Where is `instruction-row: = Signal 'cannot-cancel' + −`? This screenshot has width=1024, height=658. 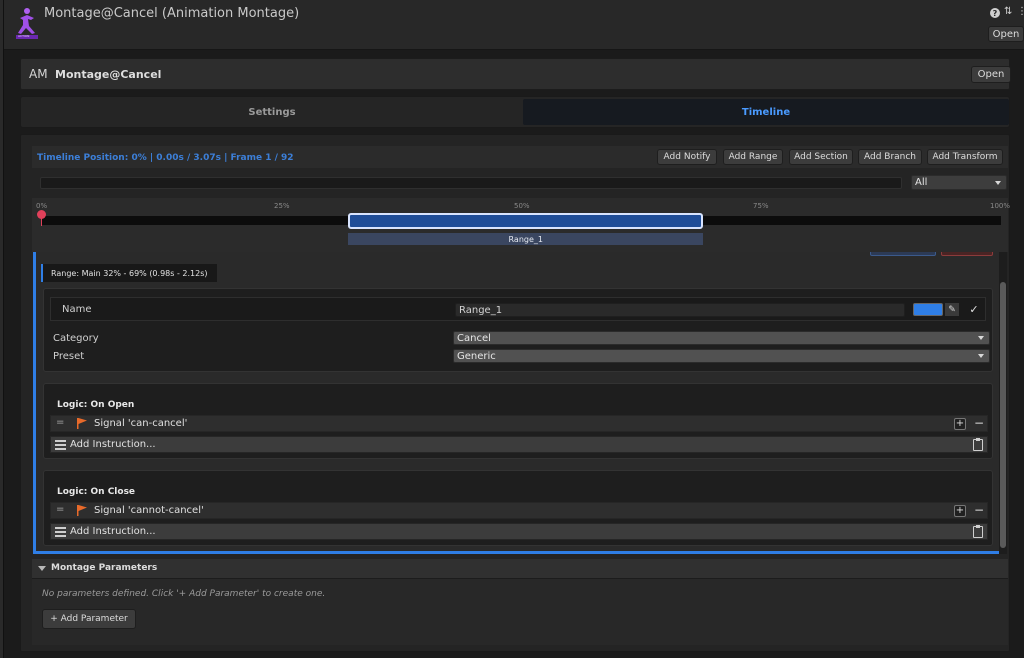 instruction-row: = Signal 'cannot-cancel' + − is located at coordinates (519, 510).